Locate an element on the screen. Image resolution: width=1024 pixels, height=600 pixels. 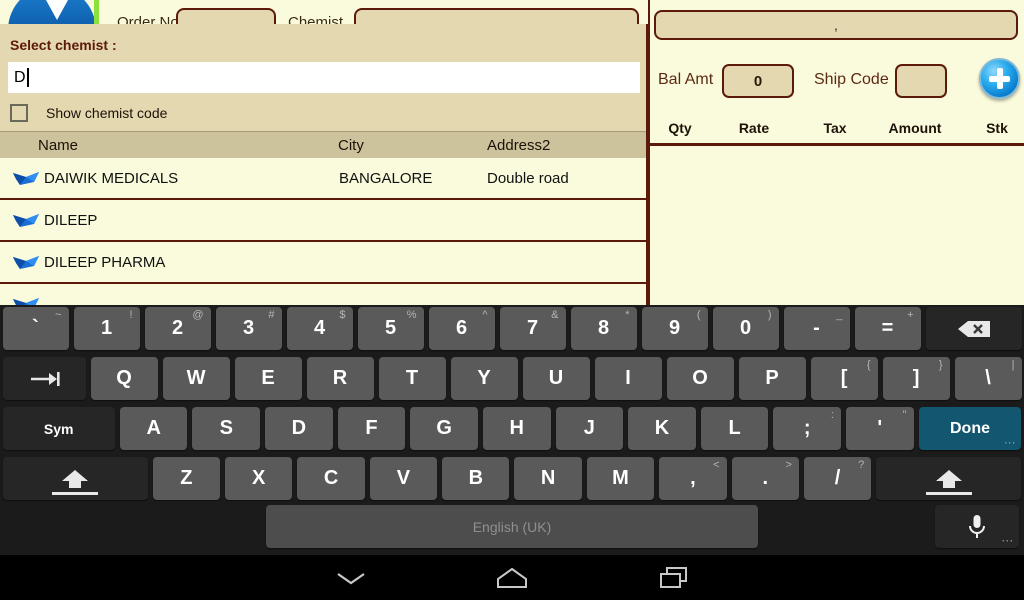
key-label: E is located at coordinates (268, 378).